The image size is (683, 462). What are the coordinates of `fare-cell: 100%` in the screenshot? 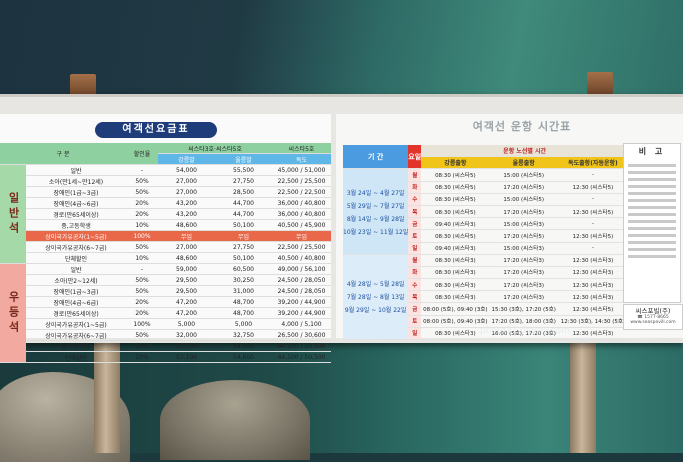 It's located at (142, 236).